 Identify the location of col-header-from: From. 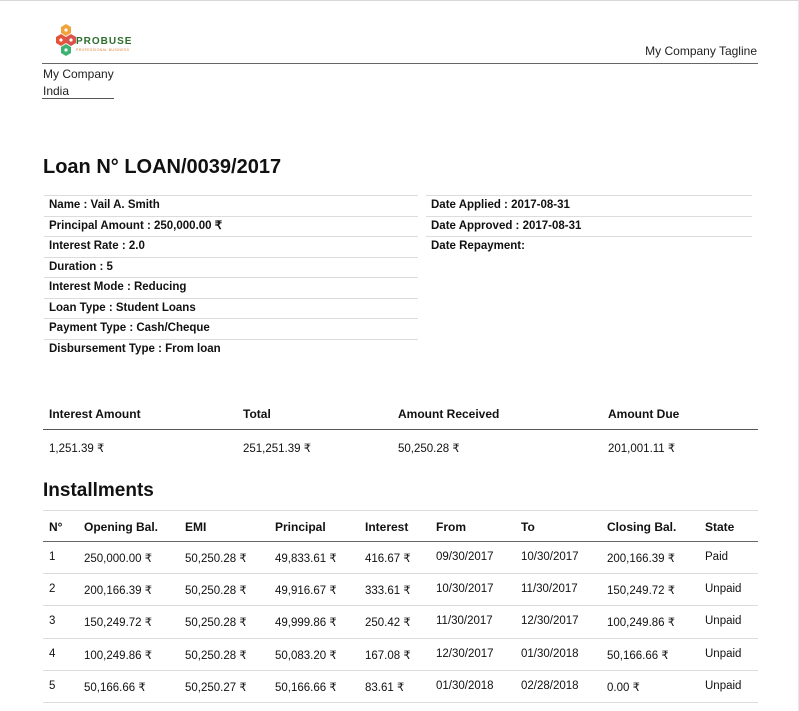
(451, 527).